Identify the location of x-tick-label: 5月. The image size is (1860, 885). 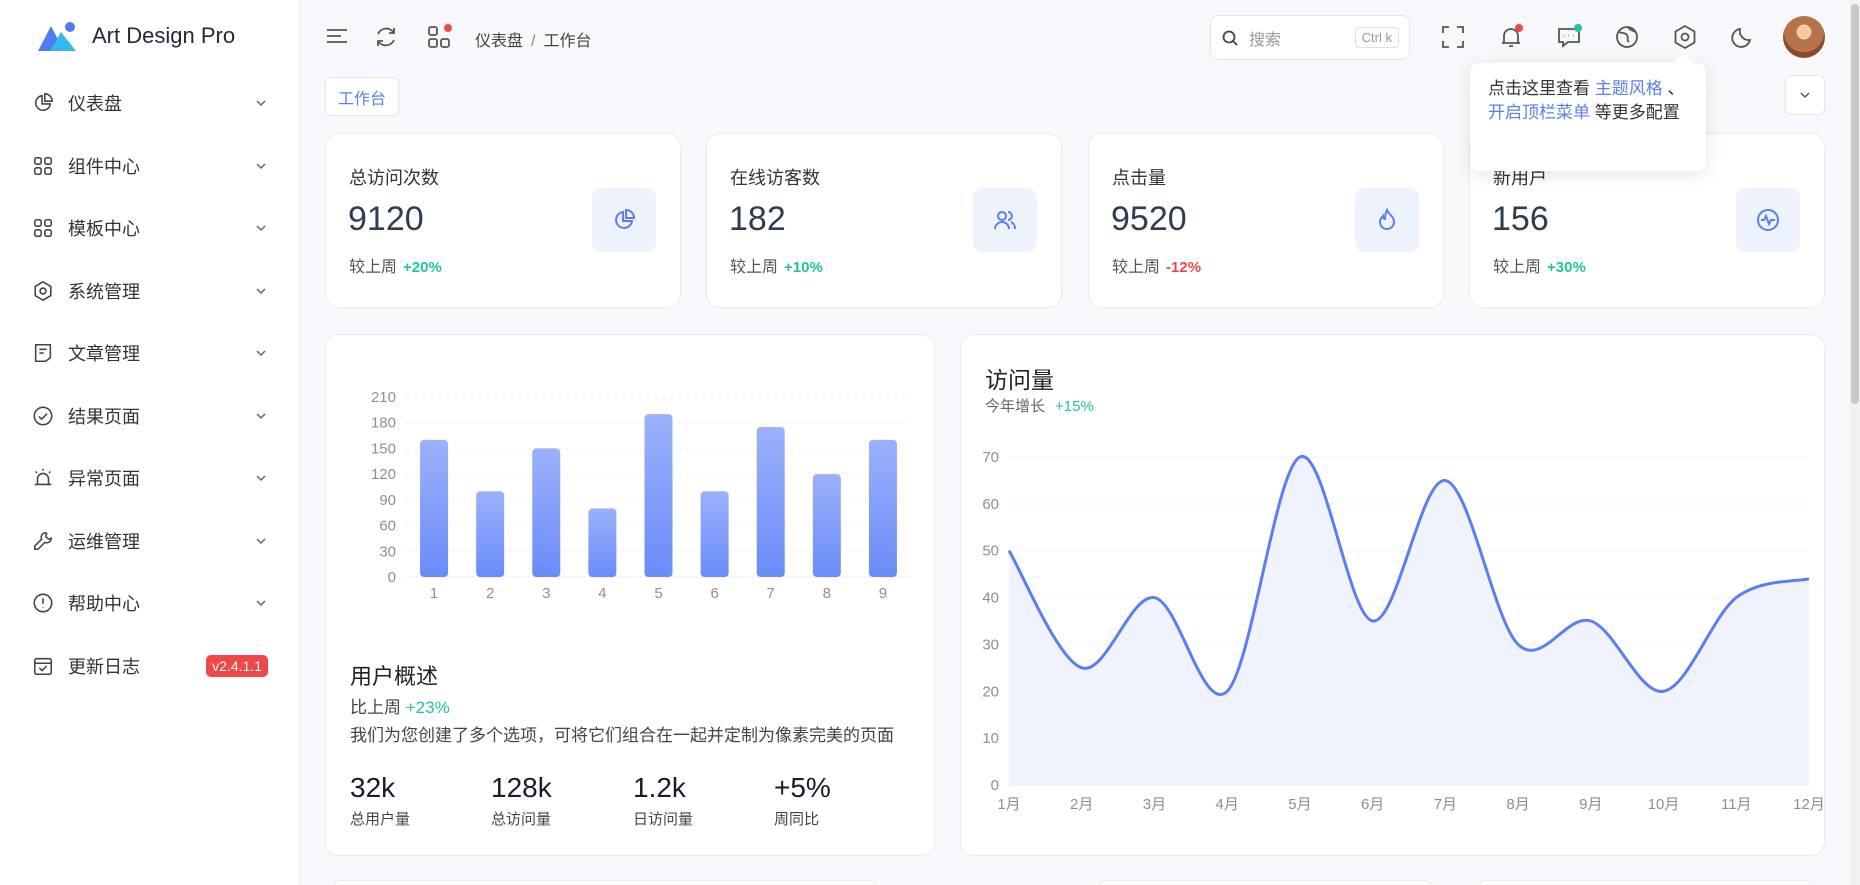
(1299, 804).